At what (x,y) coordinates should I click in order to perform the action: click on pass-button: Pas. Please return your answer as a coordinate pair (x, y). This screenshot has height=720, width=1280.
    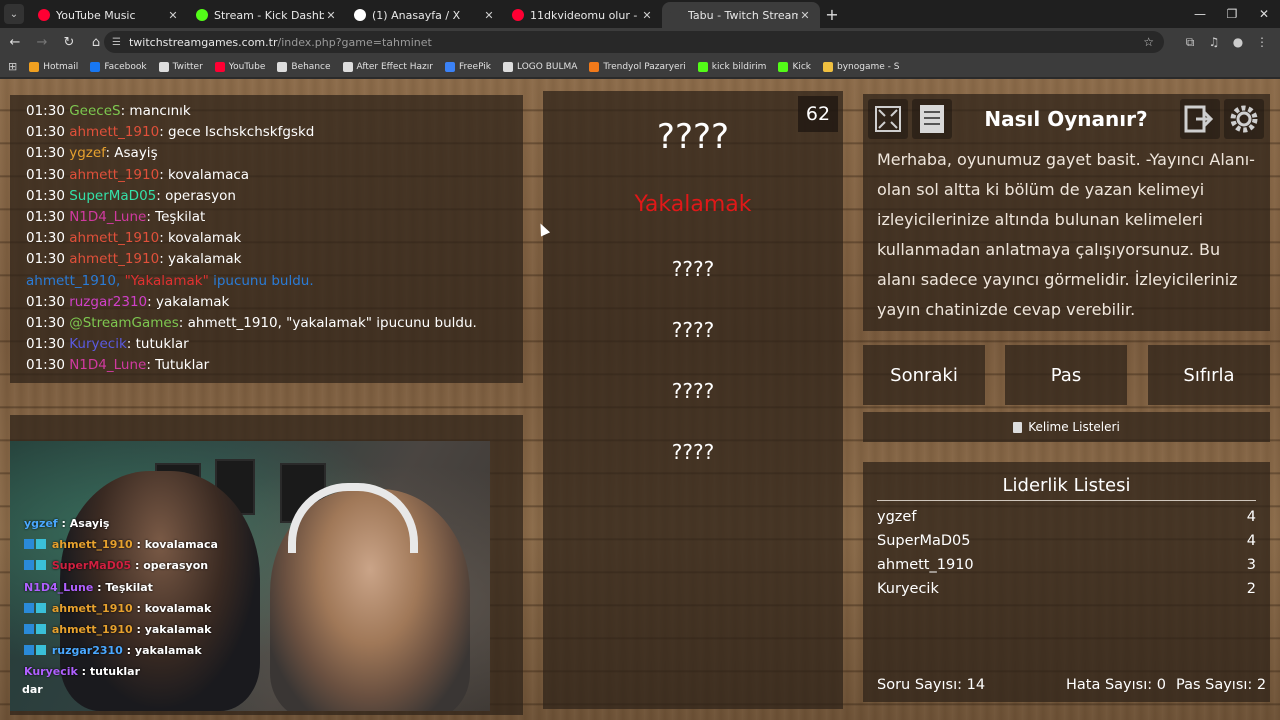
    Looking at the image, I should click on (1066, 375).